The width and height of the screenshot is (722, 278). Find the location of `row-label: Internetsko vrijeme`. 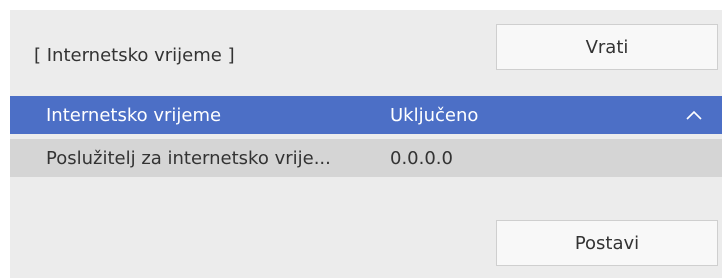

row-label: Internetsko vrijeme is located at coordinates (134, 115).